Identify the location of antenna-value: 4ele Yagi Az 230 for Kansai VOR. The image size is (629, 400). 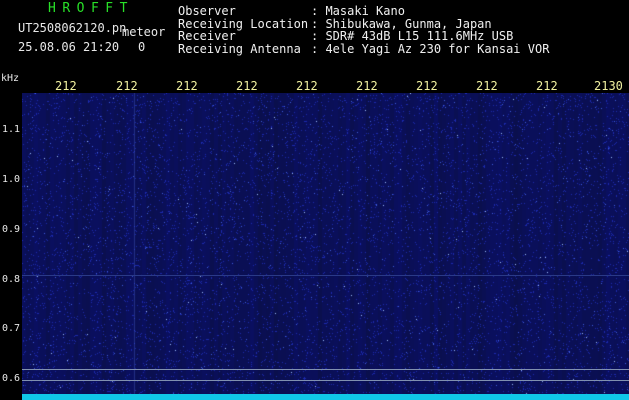
(430, 49).